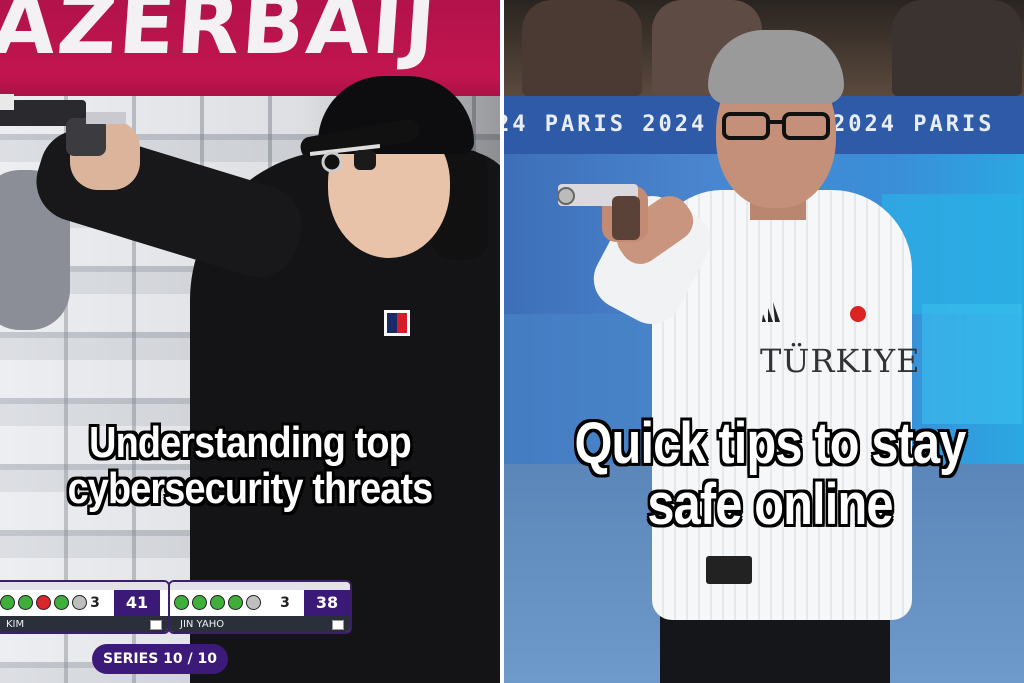 Image resolution: width=1024 pixels, height=683 pixels. I want to click on caption-left-line-1: Understanding top, so click(250, 442).